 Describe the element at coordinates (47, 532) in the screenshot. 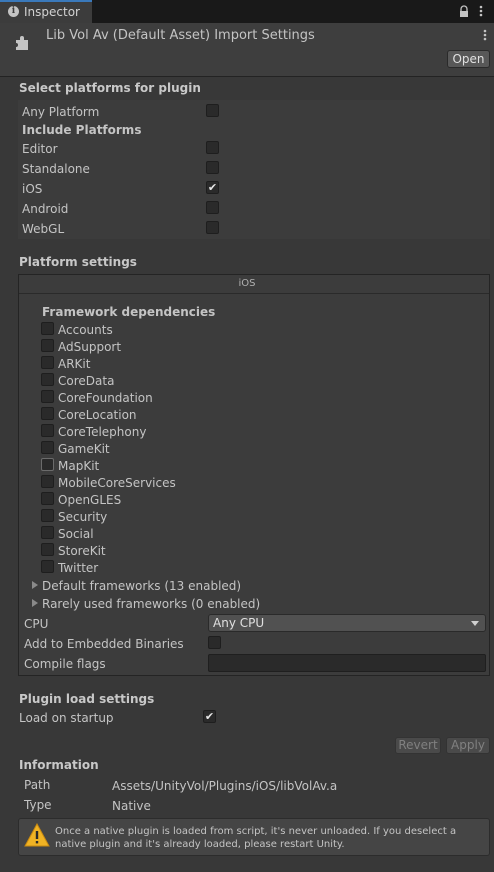

I see `framework-checkbox-social` at that location.